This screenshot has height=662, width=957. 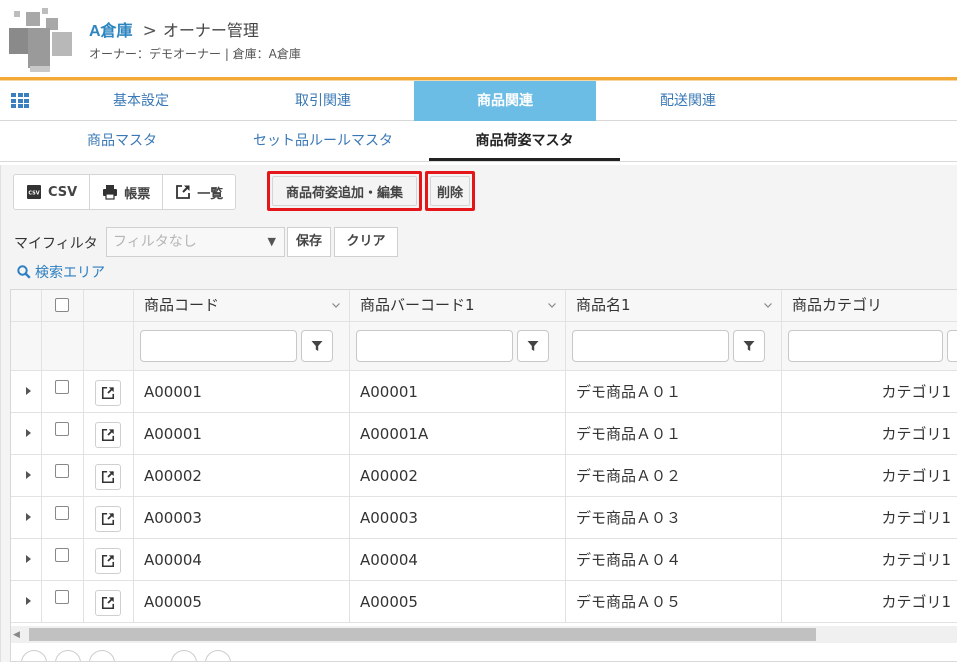 I want to click on header-label: 商品コード, so click(x=182, y=305).